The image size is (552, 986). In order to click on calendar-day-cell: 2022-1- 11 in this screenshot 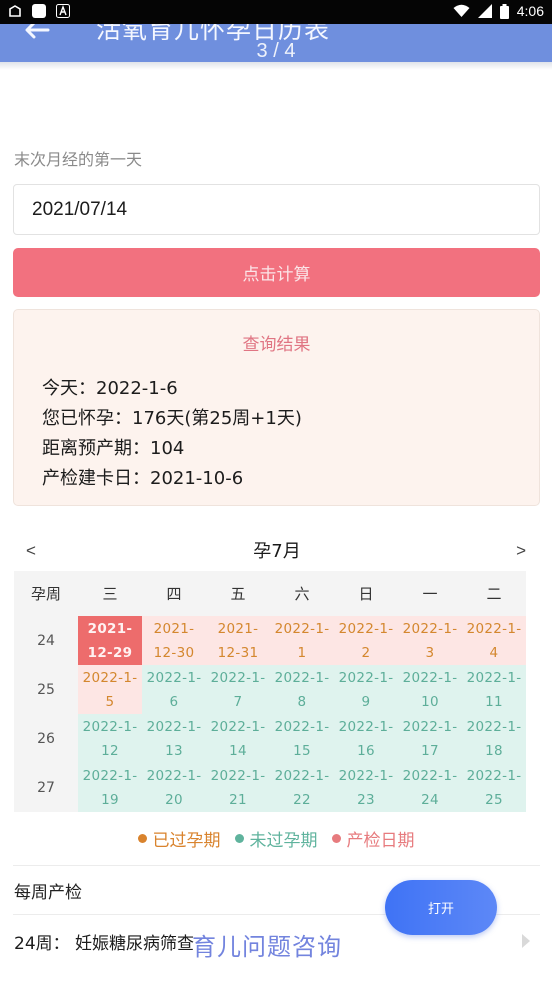, I will do `click(494, 689)`.